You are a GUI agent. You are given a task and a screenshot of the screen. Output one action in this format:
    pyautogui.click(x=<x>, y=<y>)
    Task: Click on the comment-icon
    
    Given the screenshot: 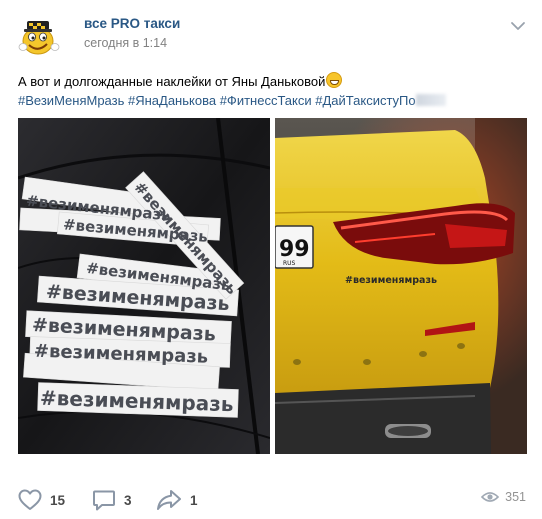 What is the action you would take?
    pyautogui.click(x=104, y=500)
    